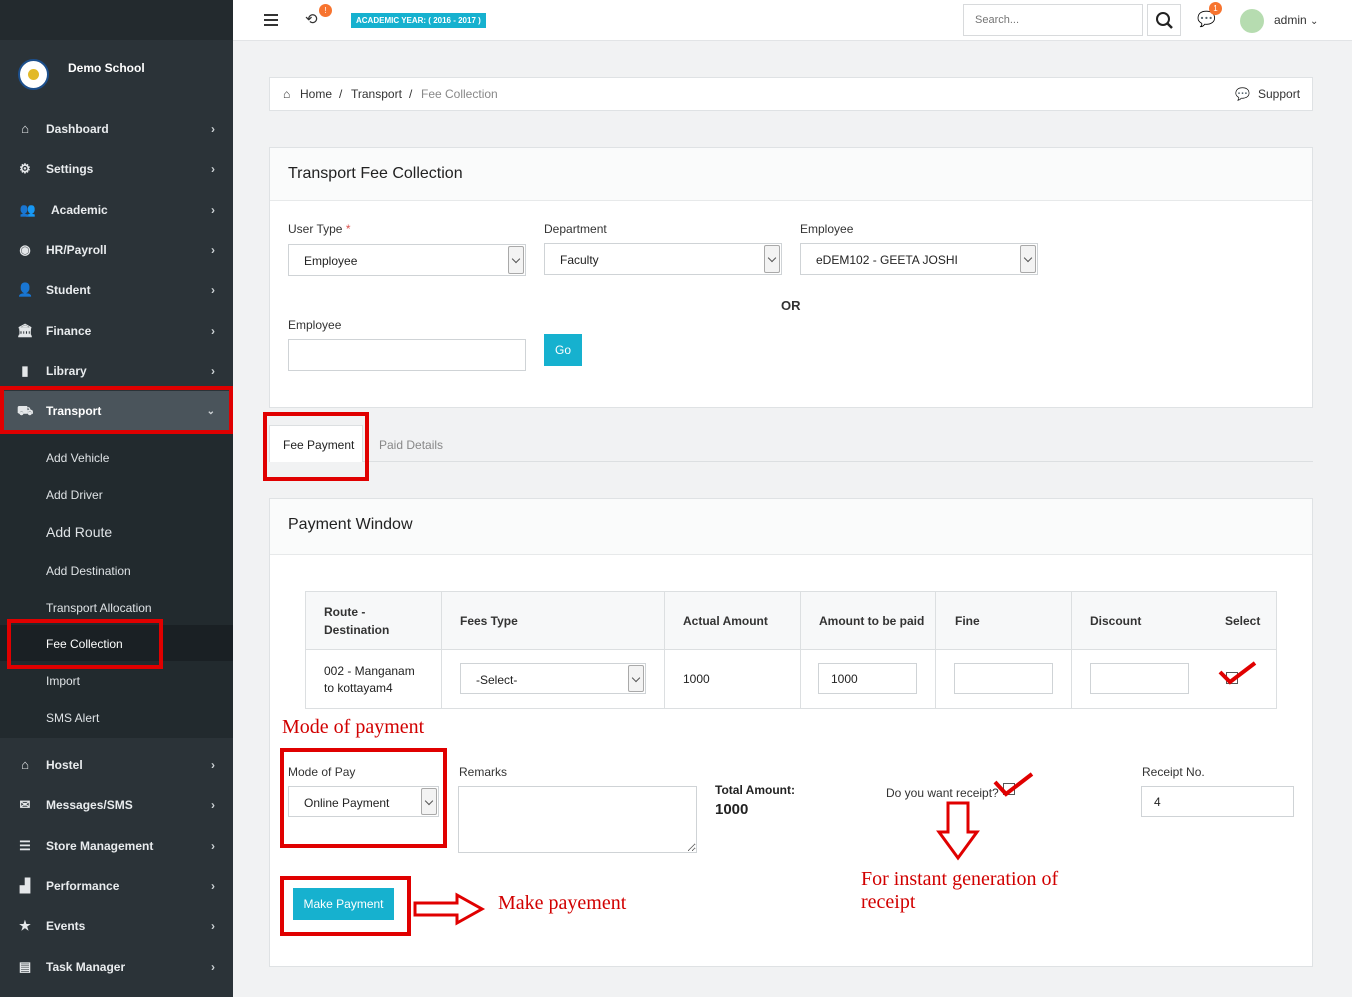 The height and width of the screenshot is (997, 1352). I want to click on search-button, so click(1164, 20).